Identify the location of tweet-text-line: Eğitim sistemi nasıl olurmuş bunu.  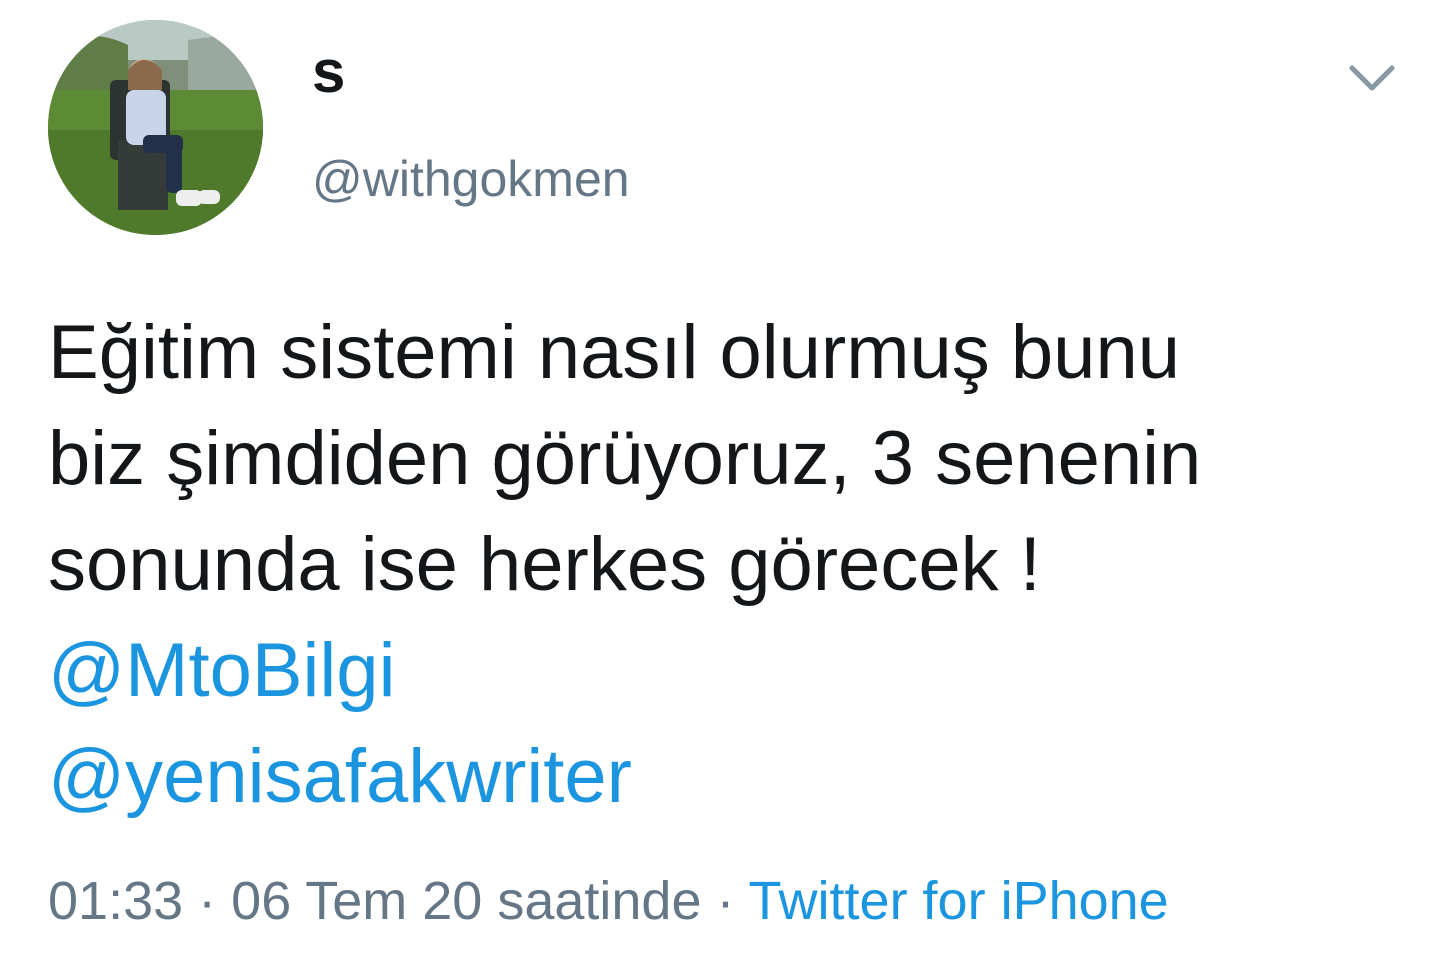
(614, 352).